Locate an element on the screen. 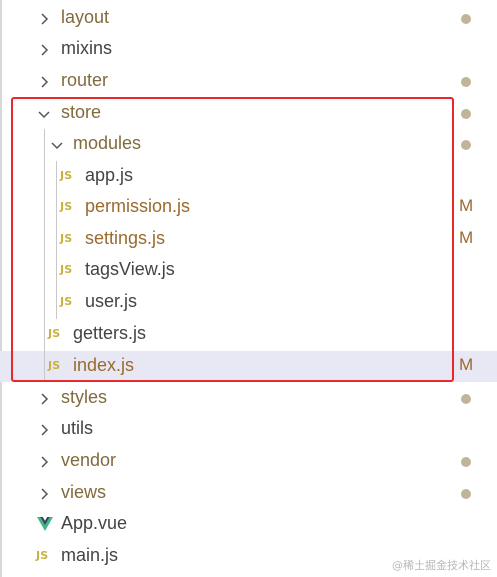 The width and height of the screenshot is (497, 577). tree-item-label: settings.js is located at coordinates (125, 238).